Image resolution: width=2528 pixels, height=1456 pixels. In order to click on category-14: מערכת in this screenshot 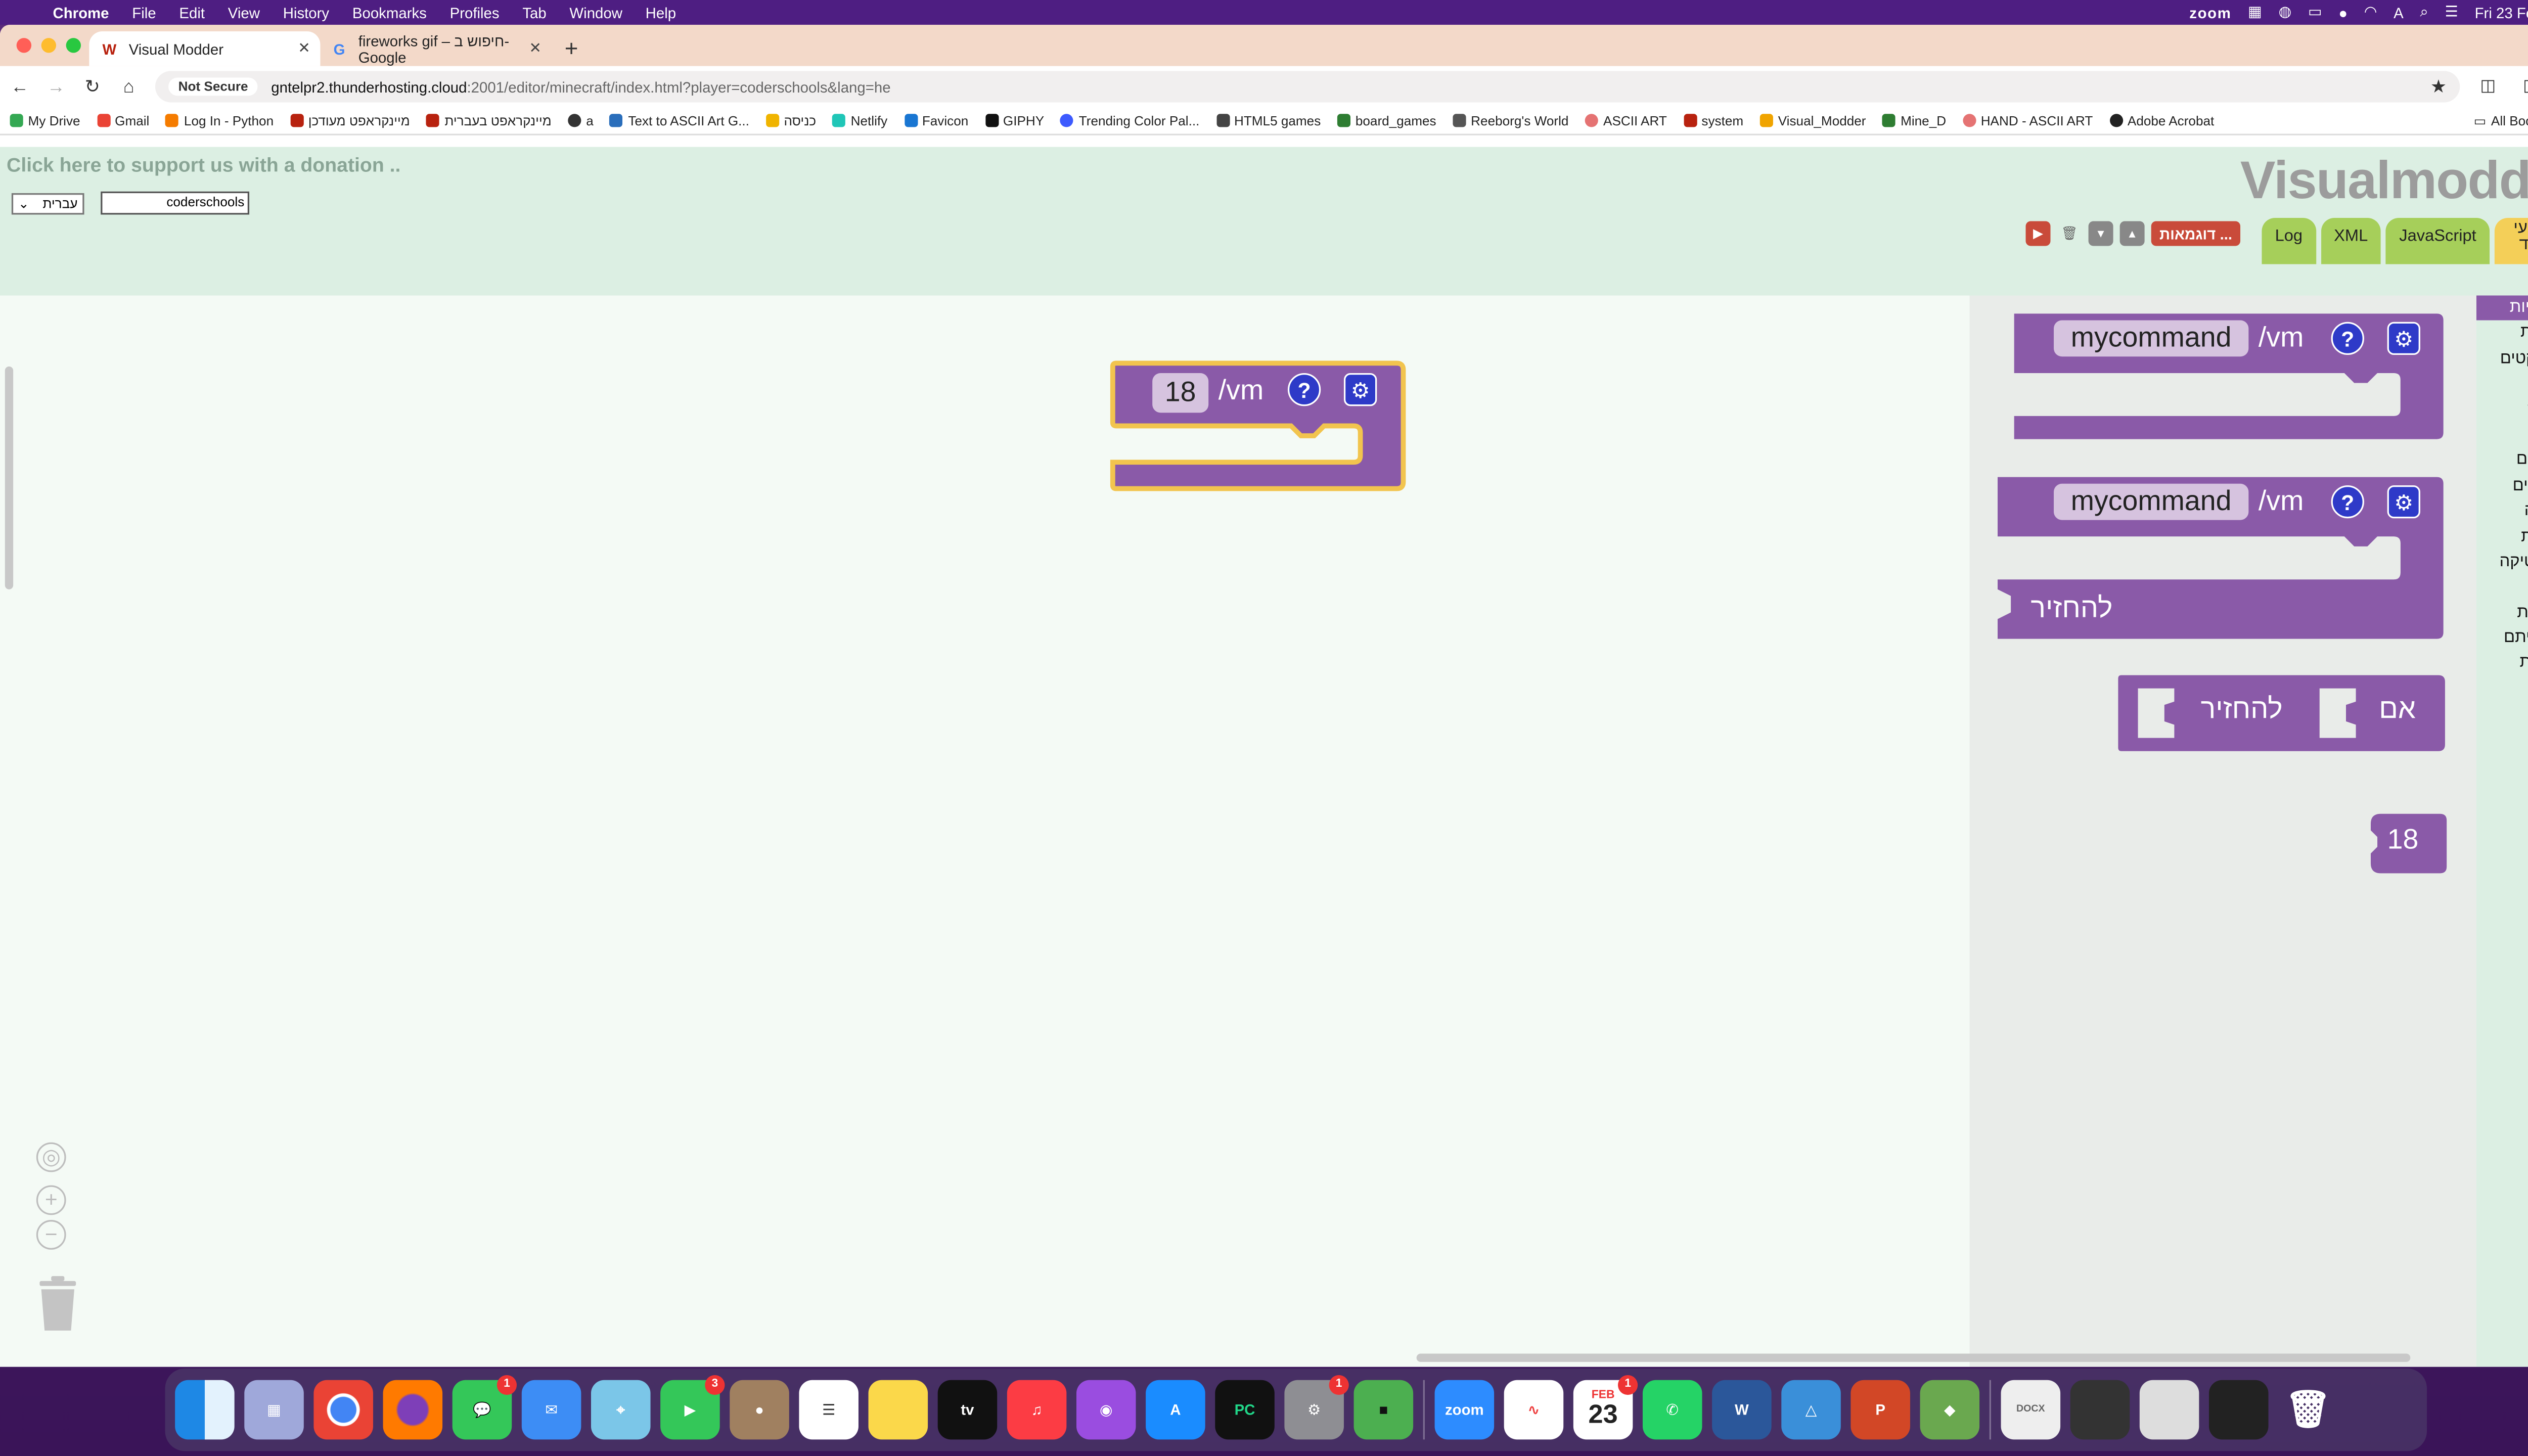, I will do `click(2502, 663)`.